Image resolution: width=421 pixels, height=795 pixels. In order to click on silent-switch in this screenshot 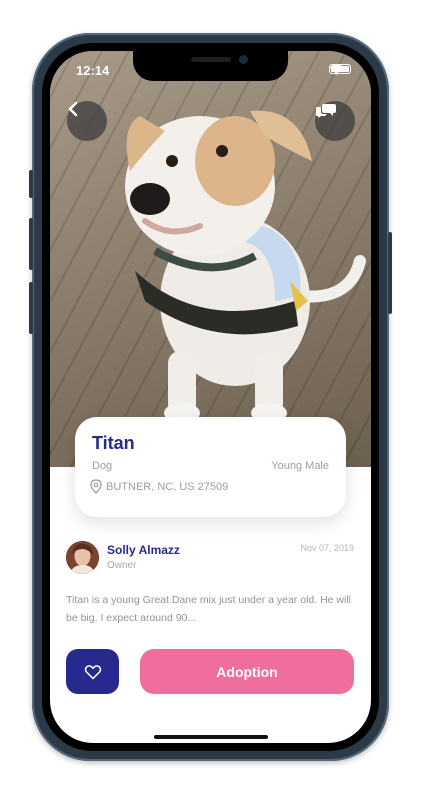, I will do `click(31, 184)`.